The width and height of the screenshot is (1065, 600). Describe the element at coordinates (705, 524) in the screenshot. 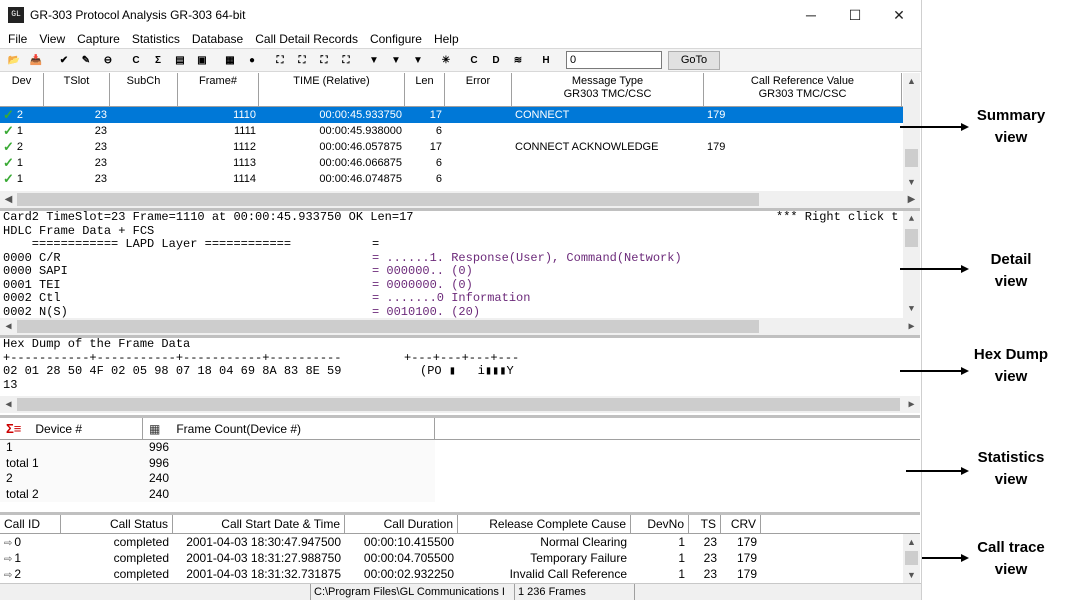

I see `column-header-ts: TS` at that location.